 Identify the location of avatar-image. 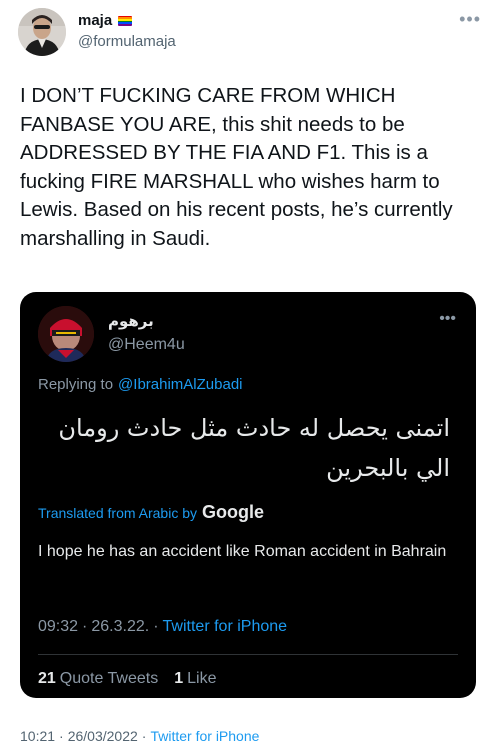
(42, 32).